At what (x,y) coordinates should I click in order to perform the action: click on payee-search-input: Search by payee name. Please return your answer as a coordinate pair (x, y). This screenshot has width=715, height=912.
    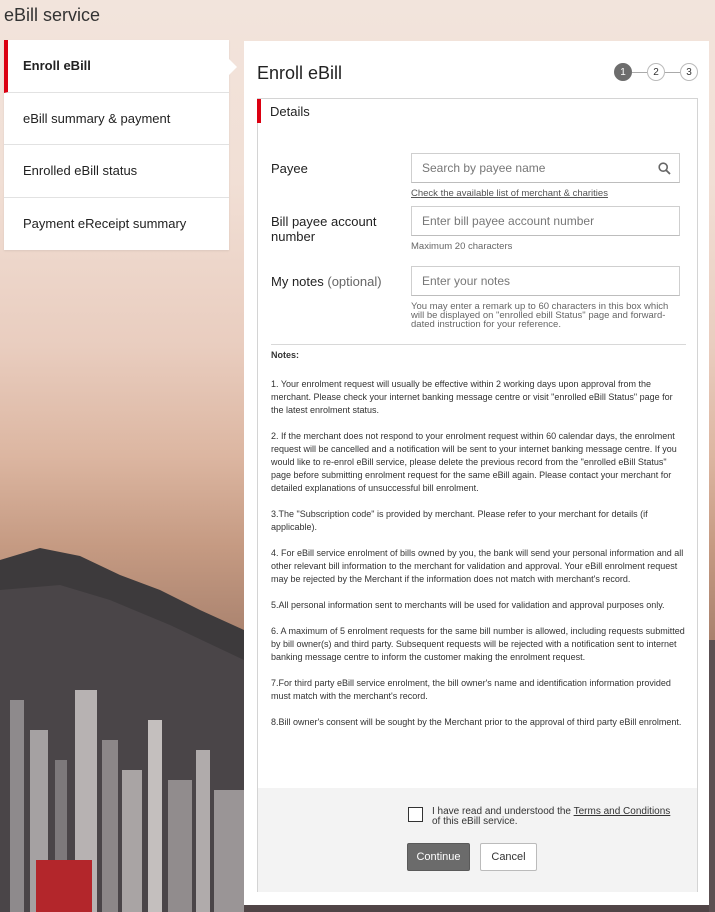
    Looking at the image, I should click on (545, 168).